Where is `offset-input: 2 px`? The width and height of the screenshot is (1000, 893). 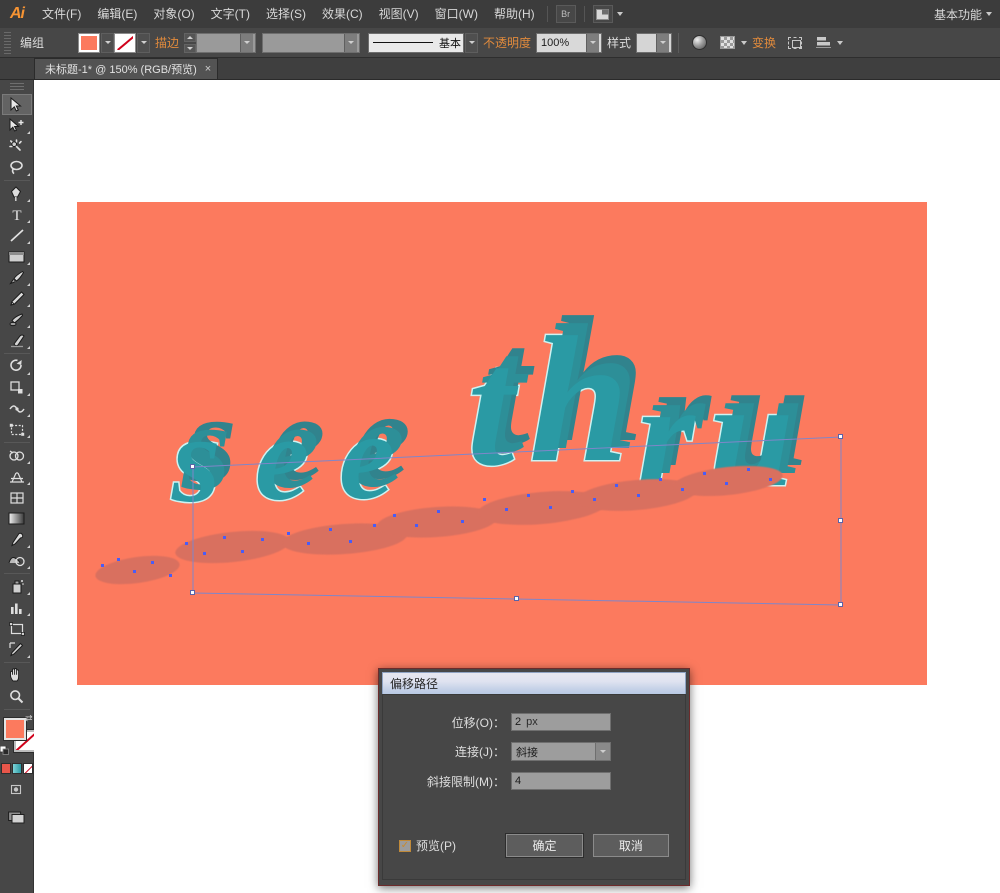
offset-input: 2 px is located at coordinates (561, 722).